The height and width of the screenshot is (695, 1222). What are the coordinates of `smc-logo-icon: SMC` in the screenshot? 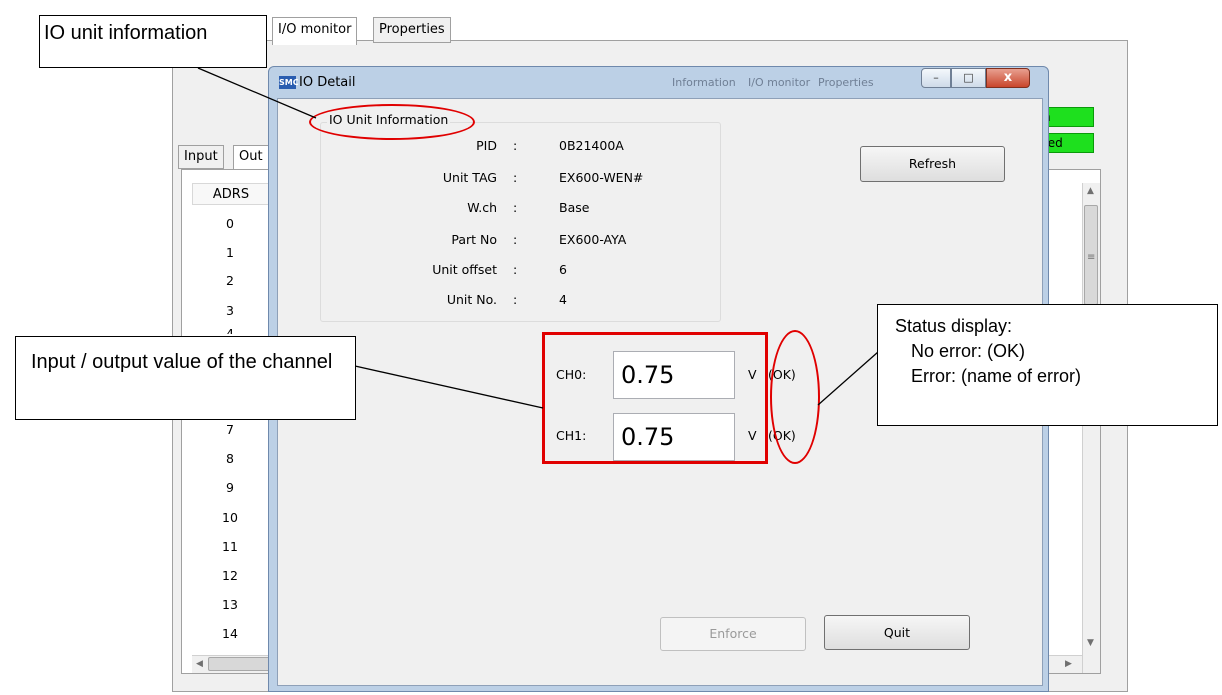 It's located at (289, 82).